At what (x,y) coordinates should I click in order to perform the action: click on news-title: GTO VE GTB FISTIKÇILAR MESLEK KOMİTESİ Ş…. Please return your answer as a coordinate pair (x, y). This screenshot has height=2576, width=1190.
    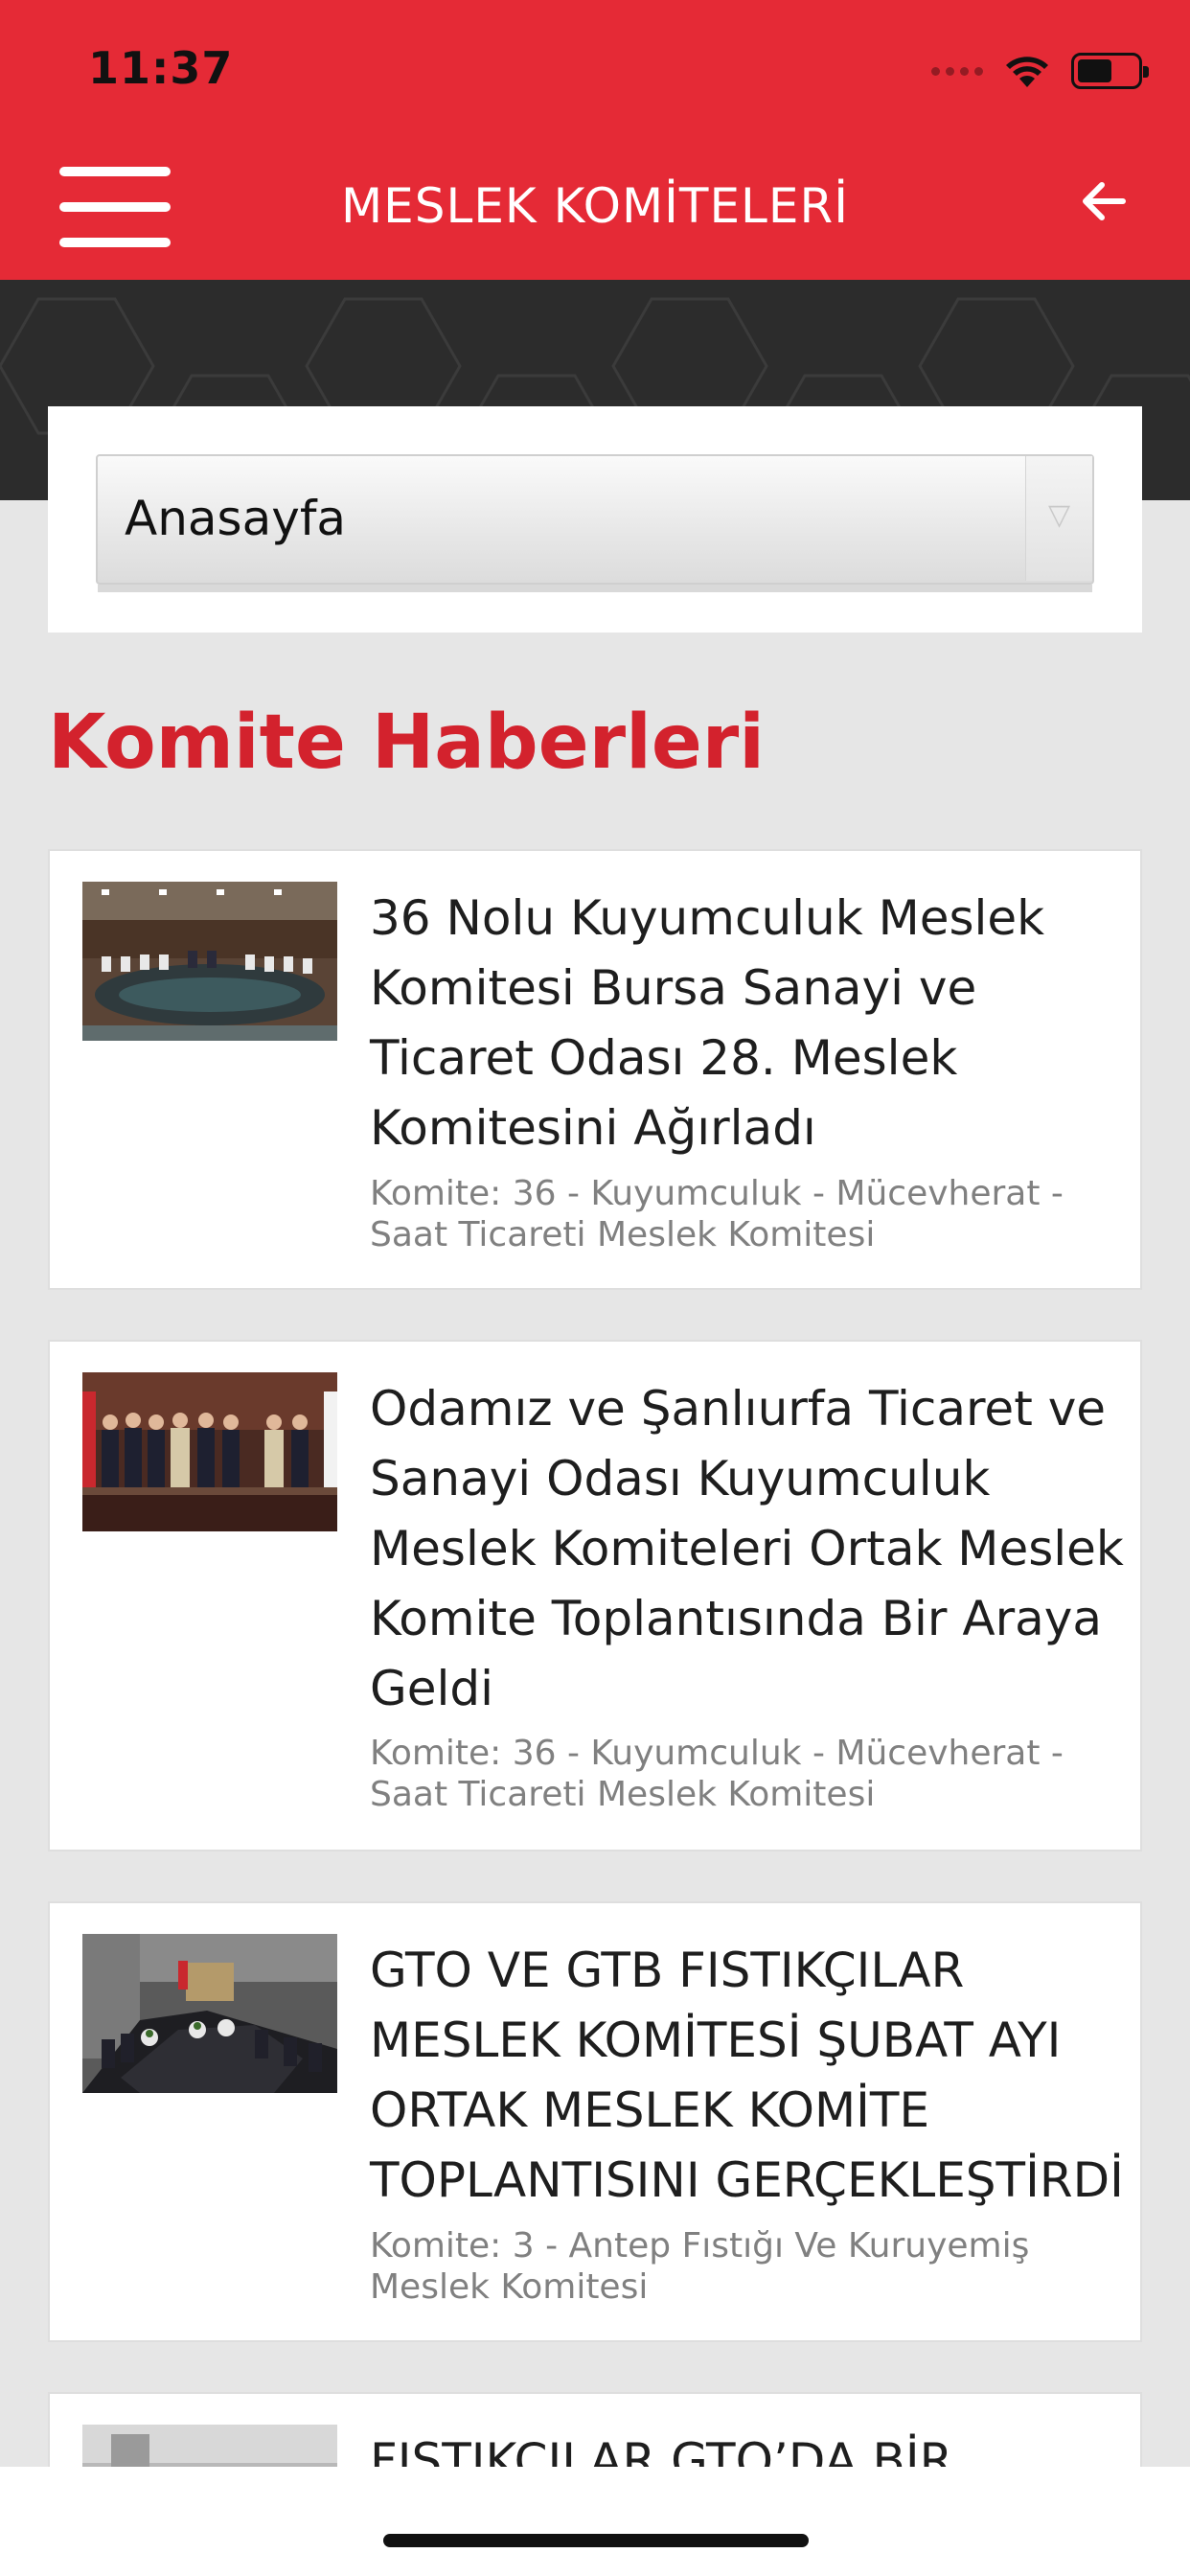
    Looking at the image, I should click on (748, 2076).